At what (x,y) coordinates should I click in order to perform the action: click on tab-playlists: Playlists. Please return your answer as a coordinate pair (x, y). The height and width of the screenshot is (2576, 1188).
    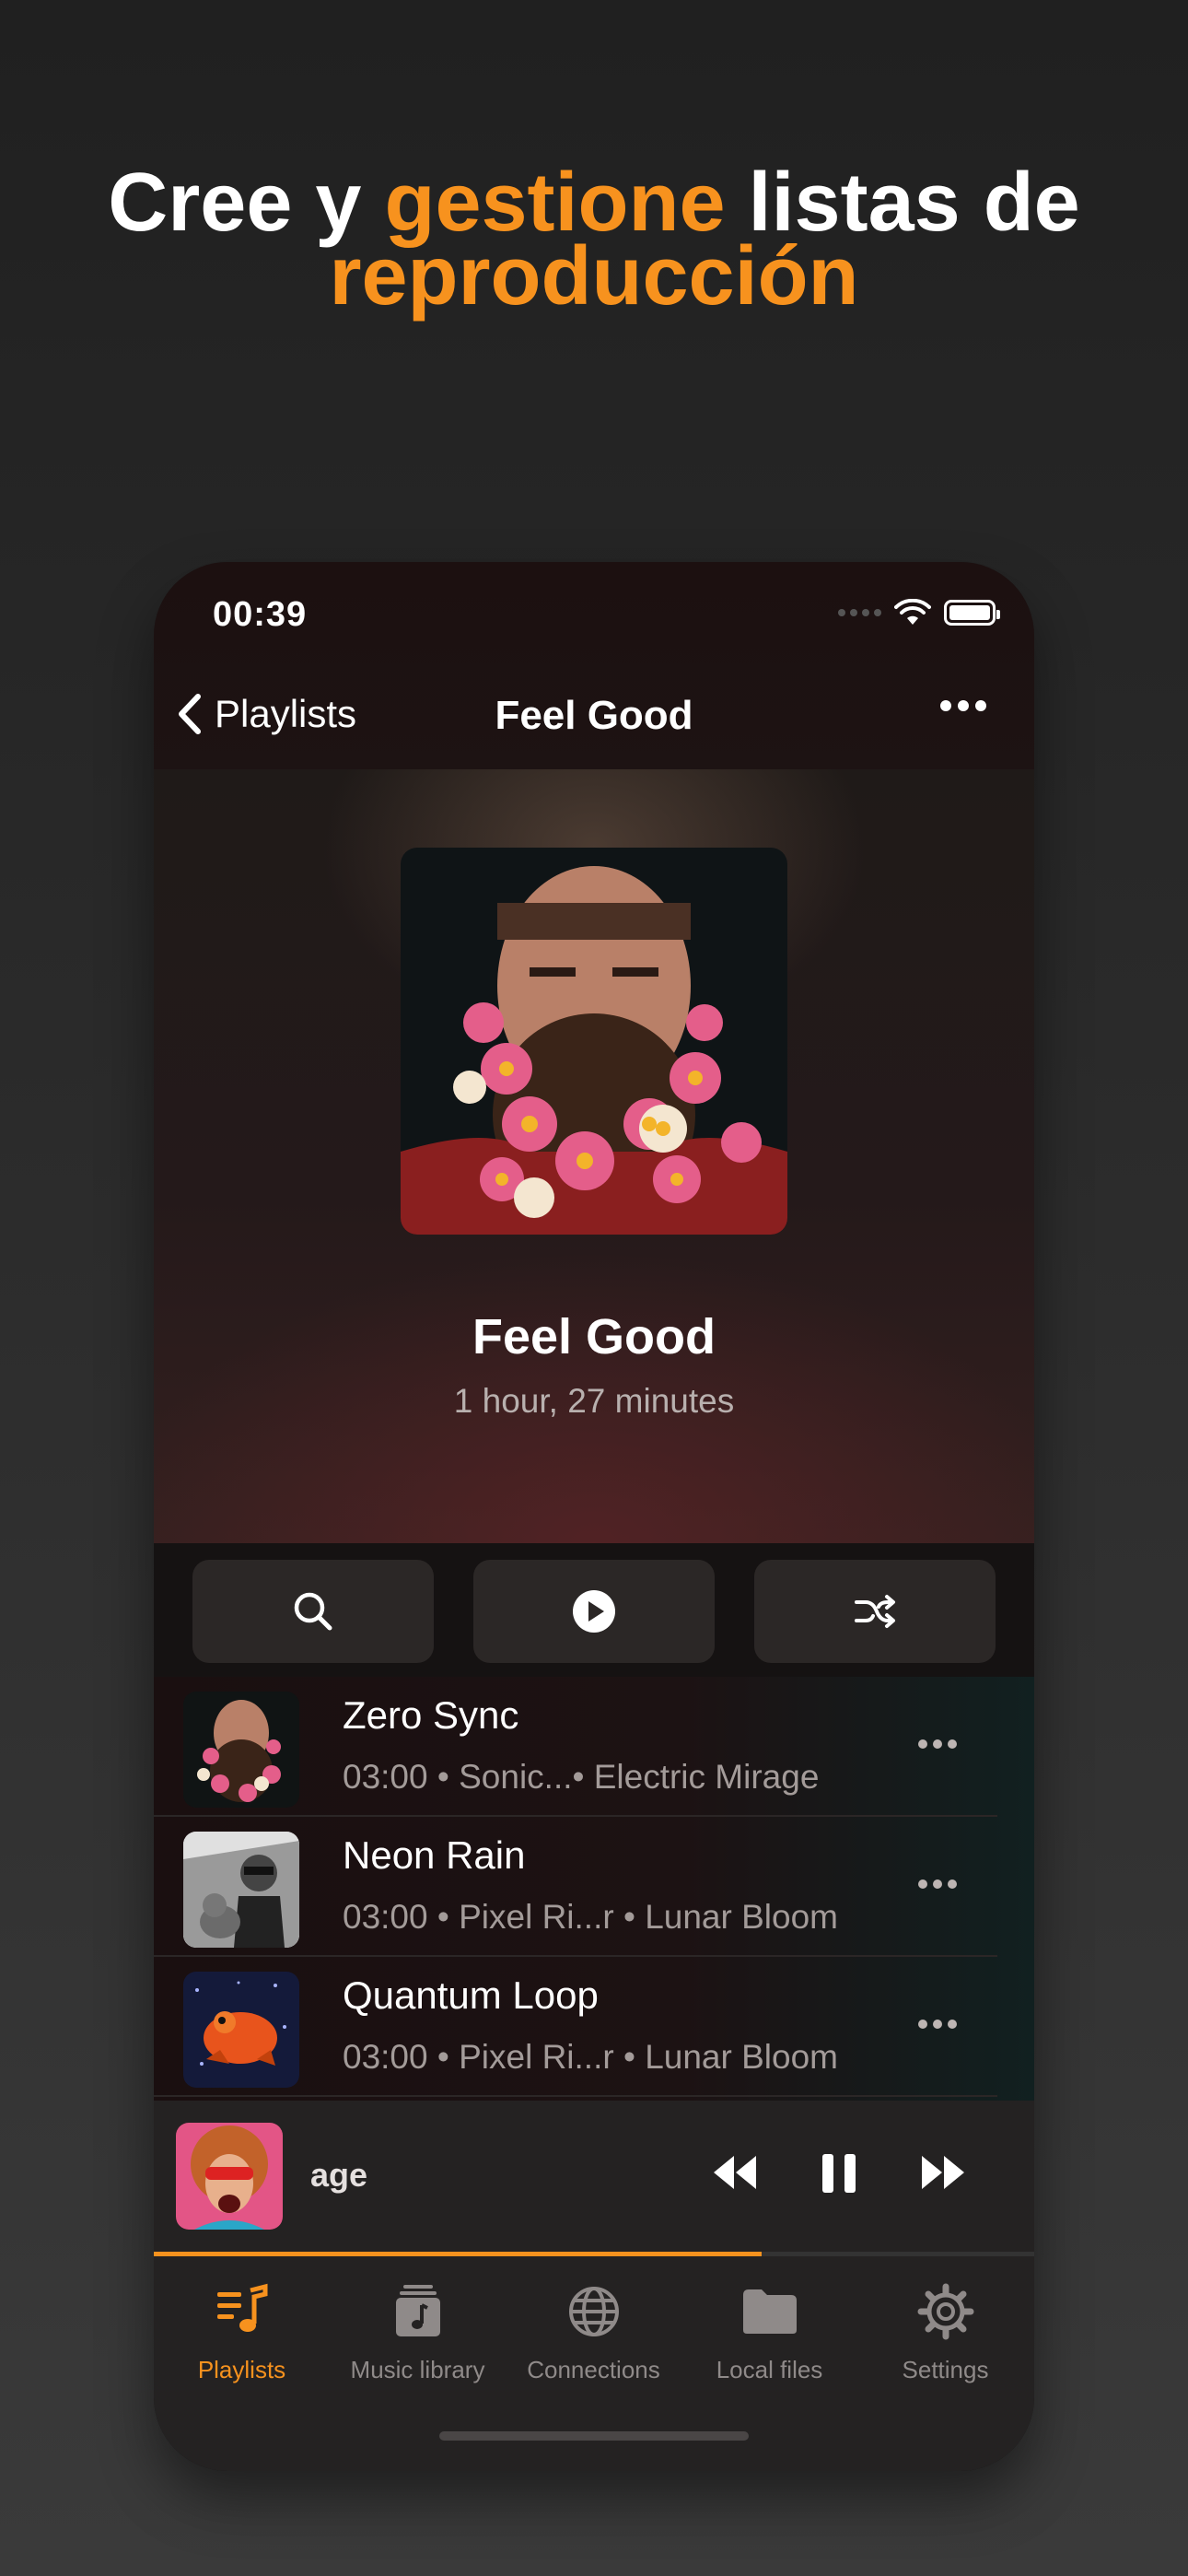
    Looking at the image, I should click on (242, 2330).